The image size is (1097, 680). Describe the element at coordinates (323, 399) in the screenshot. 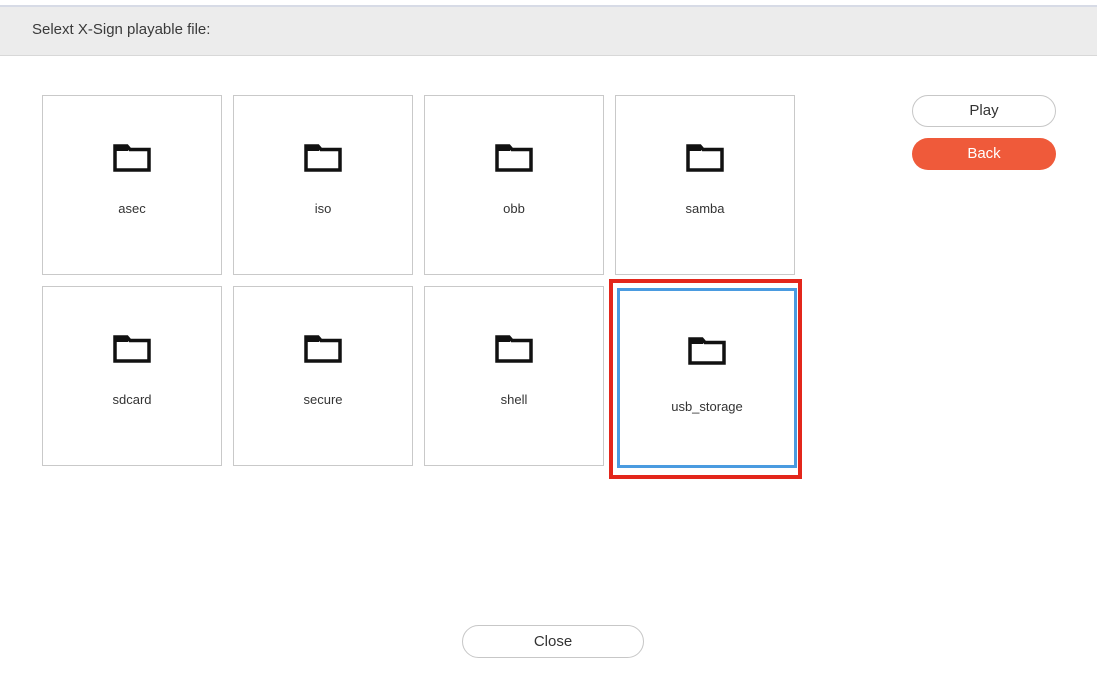

I see `folder-label: secure` at that location.